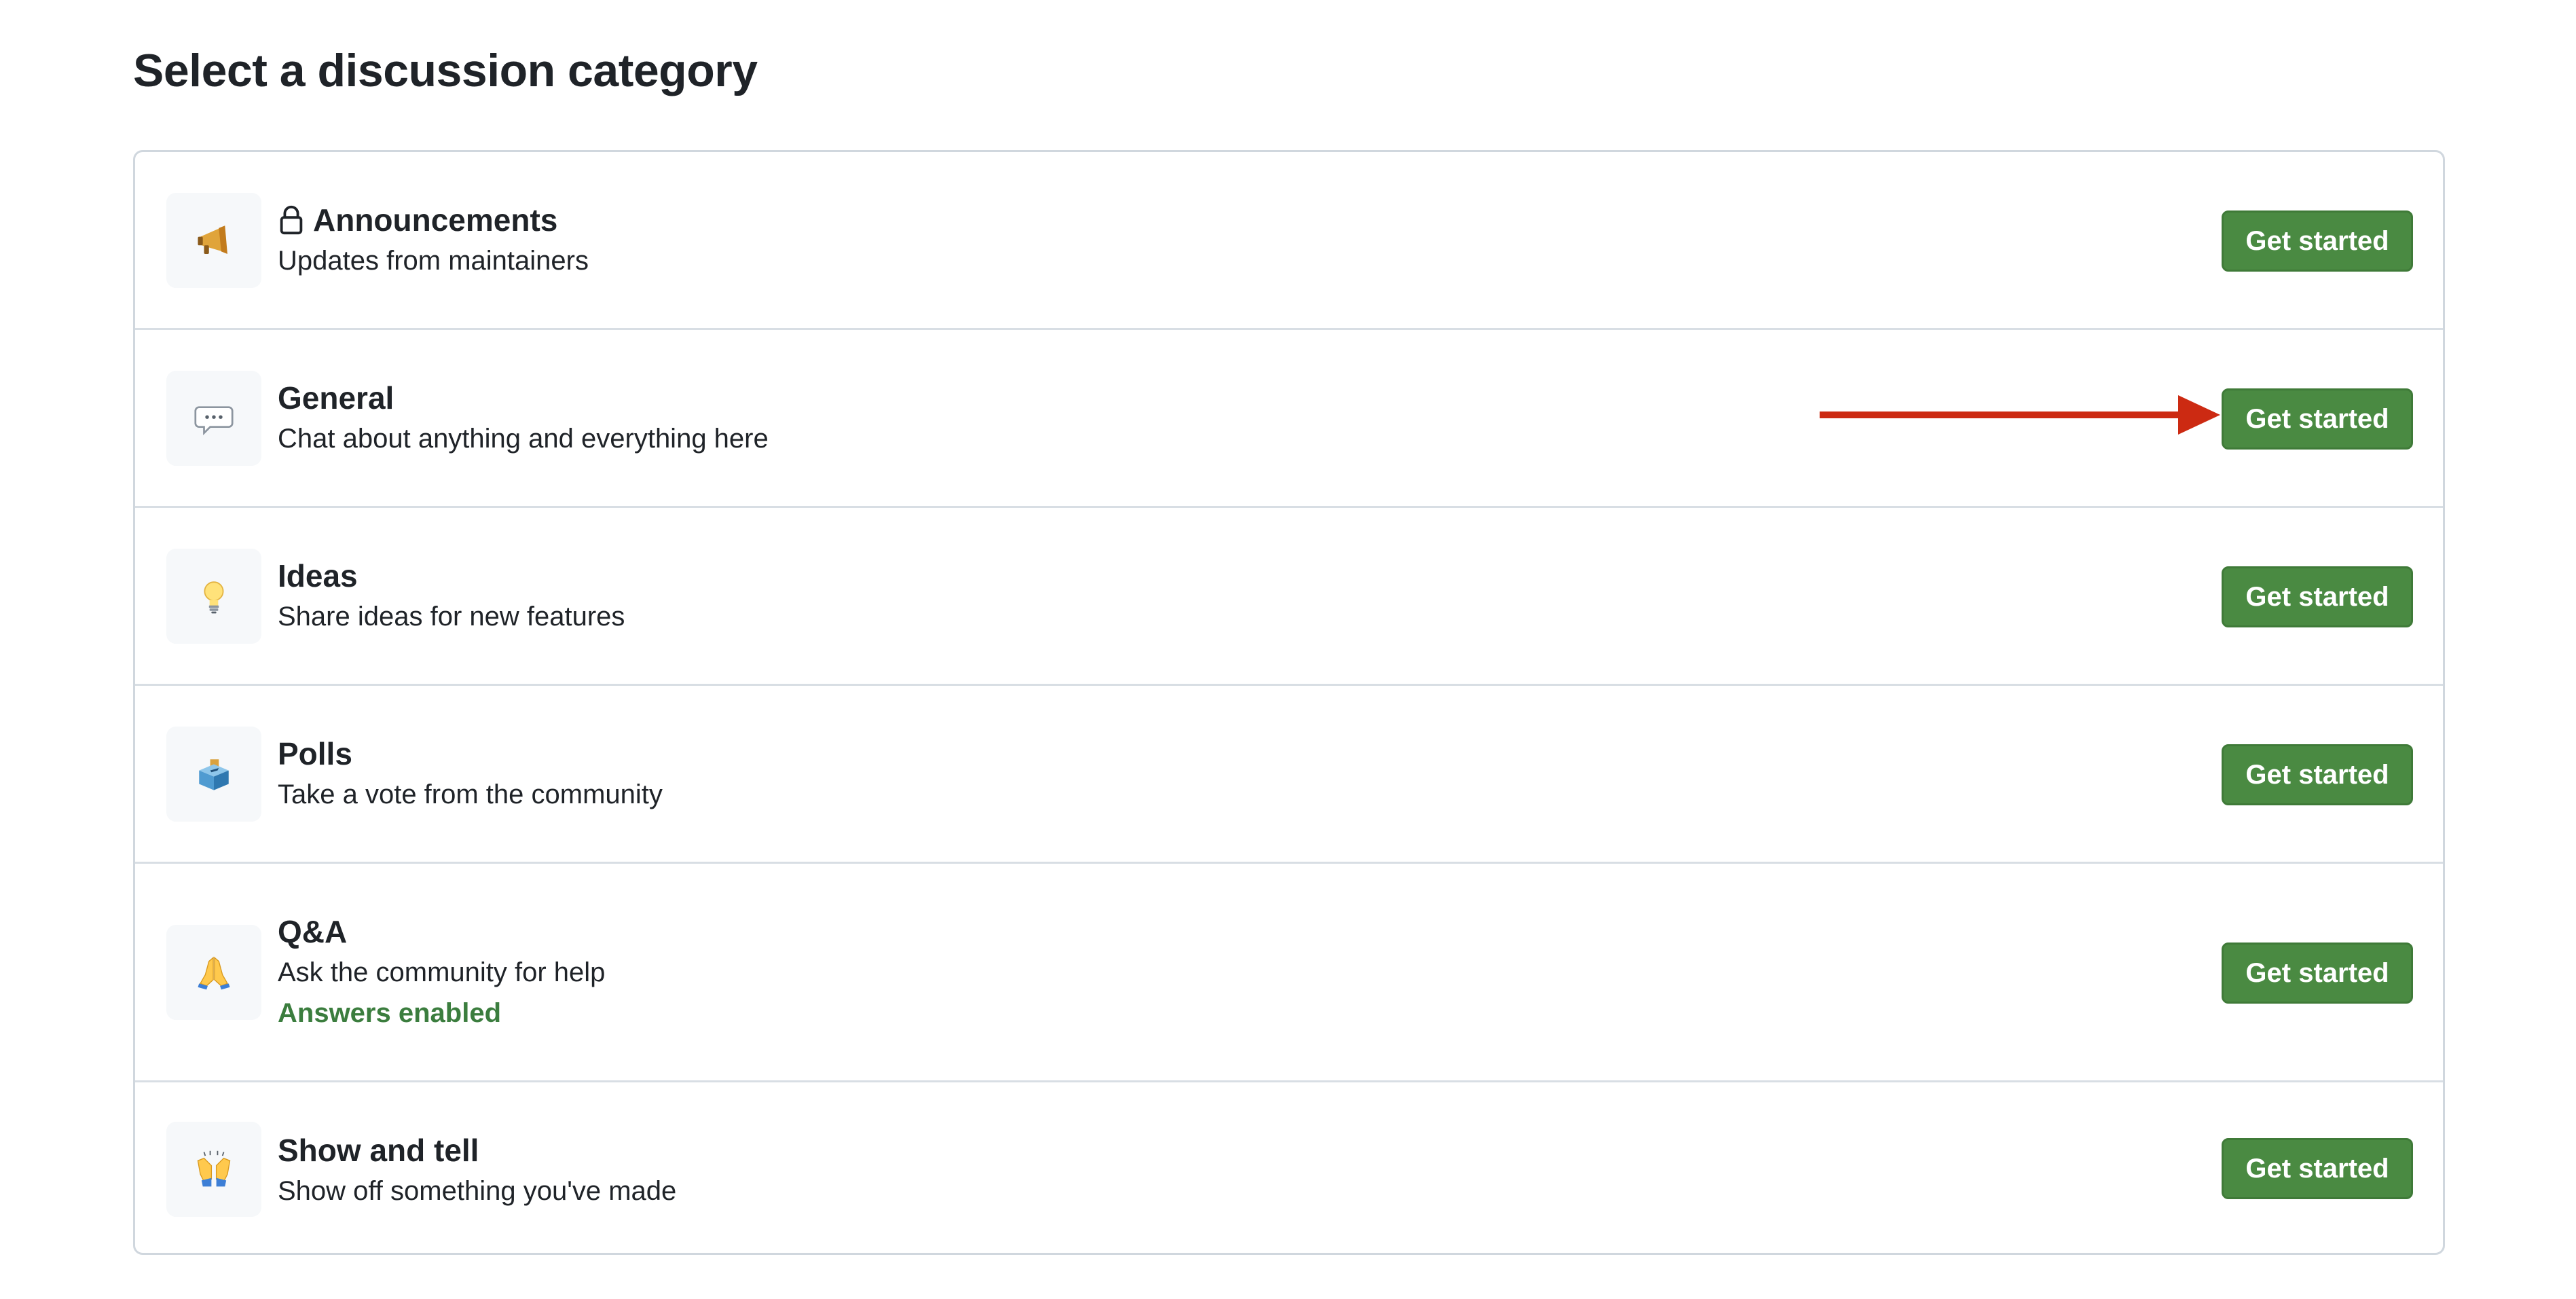 This screenshot has width=2576, height=1299. Describe the element at coordinates (213, 596) in the screenshot. I see `light-bulb-icon` at that location.